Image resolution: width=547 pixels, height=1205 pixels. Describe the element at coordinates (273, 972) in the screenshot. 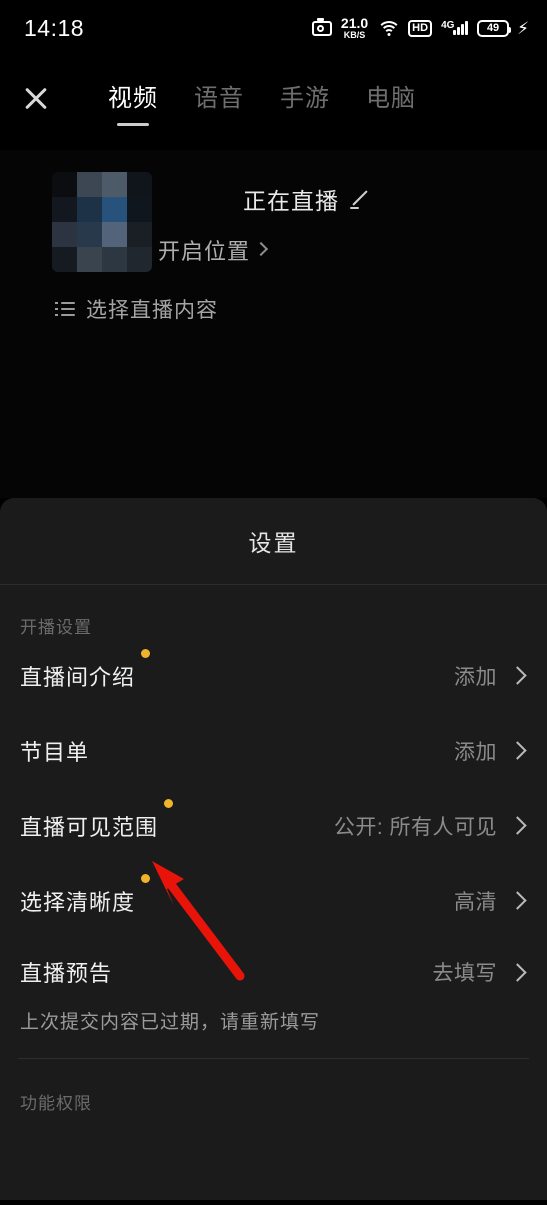

I see `settings-row-live-preview: 直播预告 去填写` at that location.